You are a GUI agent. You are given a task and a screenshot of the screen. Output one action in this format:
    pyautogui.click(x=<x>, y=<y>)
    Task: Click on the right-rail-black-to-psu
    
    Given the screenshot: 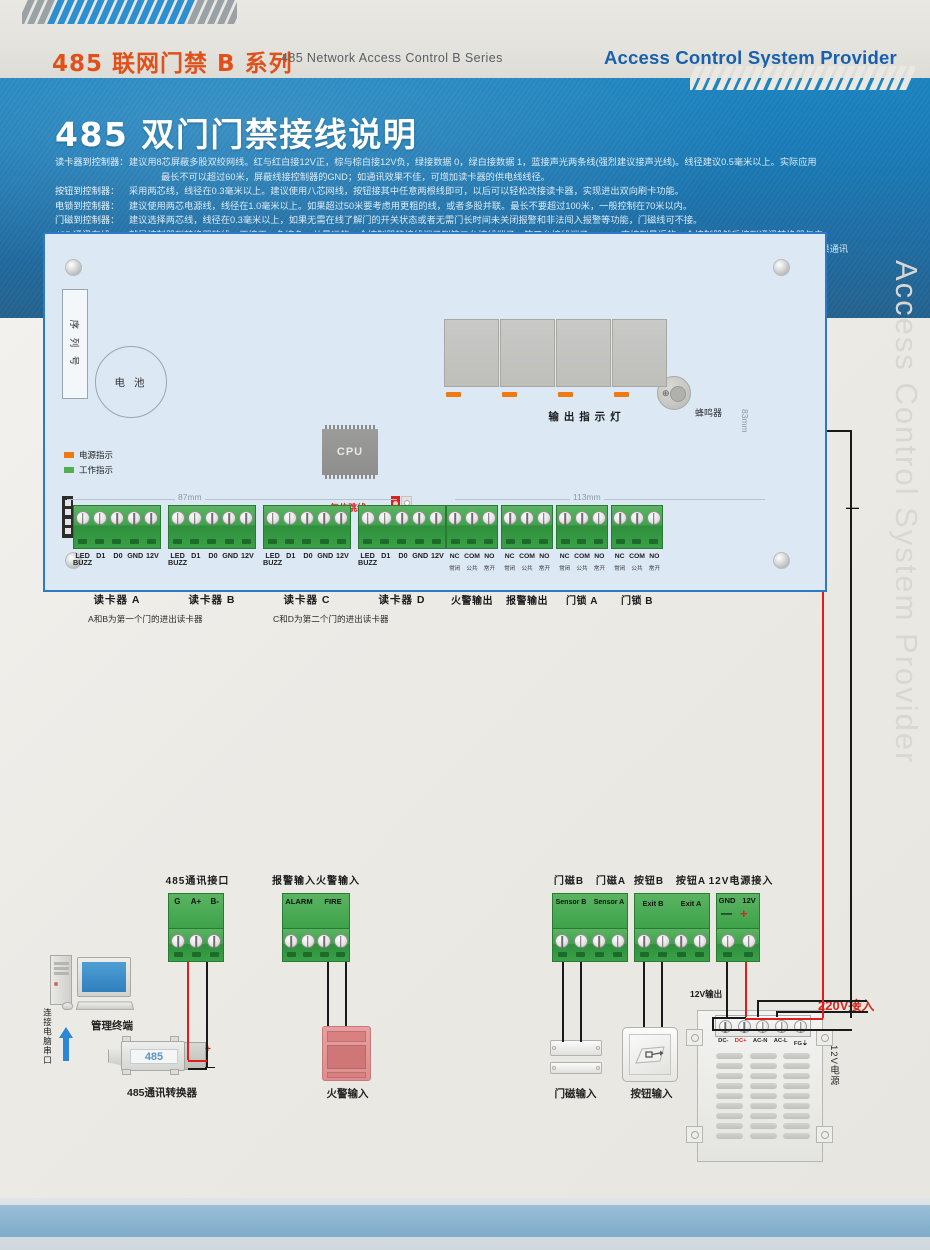 What is the action you would take?
    pyautogui.click(x=851, y=972)
    